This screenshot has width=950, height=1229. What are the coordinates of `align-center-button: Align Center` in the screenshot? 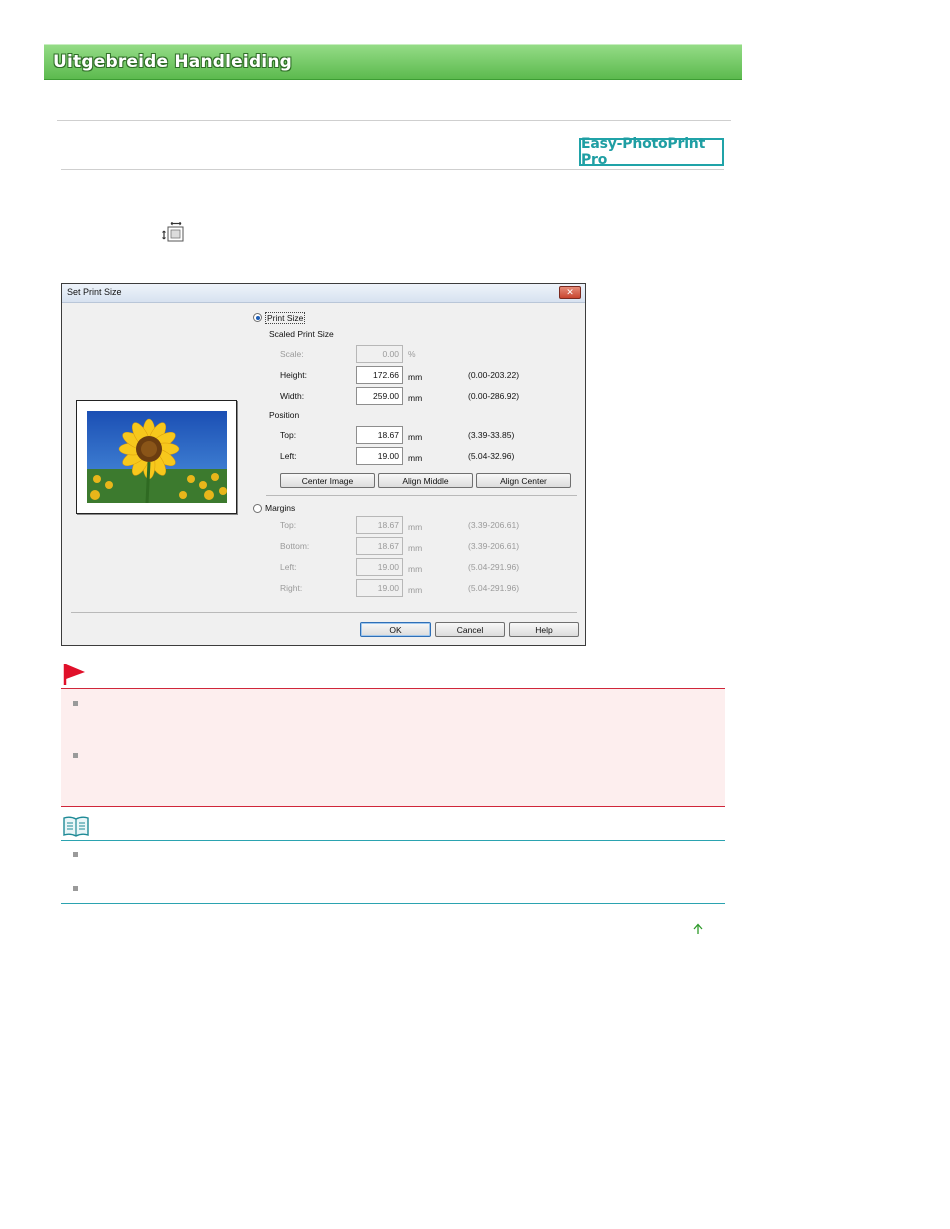 It's located at (523, 480).